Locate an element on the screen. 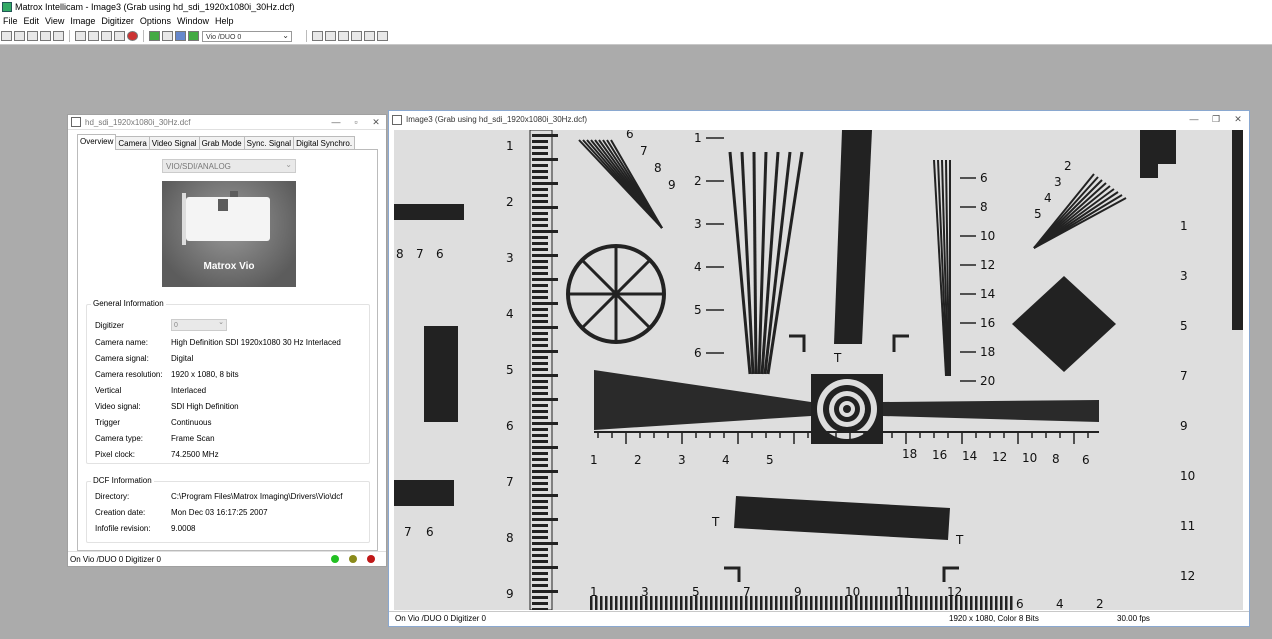 This screenshot has height=639, width=1272. trigger-icon is located at coordinates (119, 36).